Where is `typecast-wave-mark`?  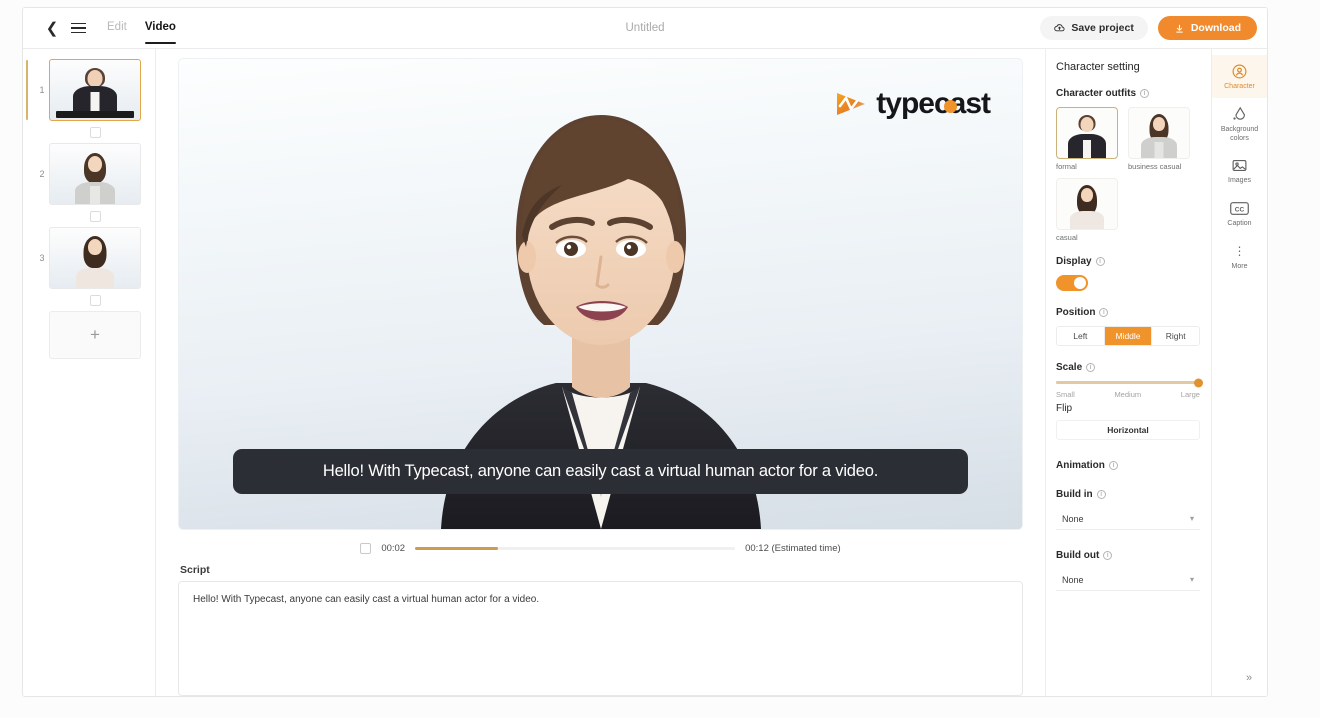
typecast-wave-mark is located at coordinates (851, 104).